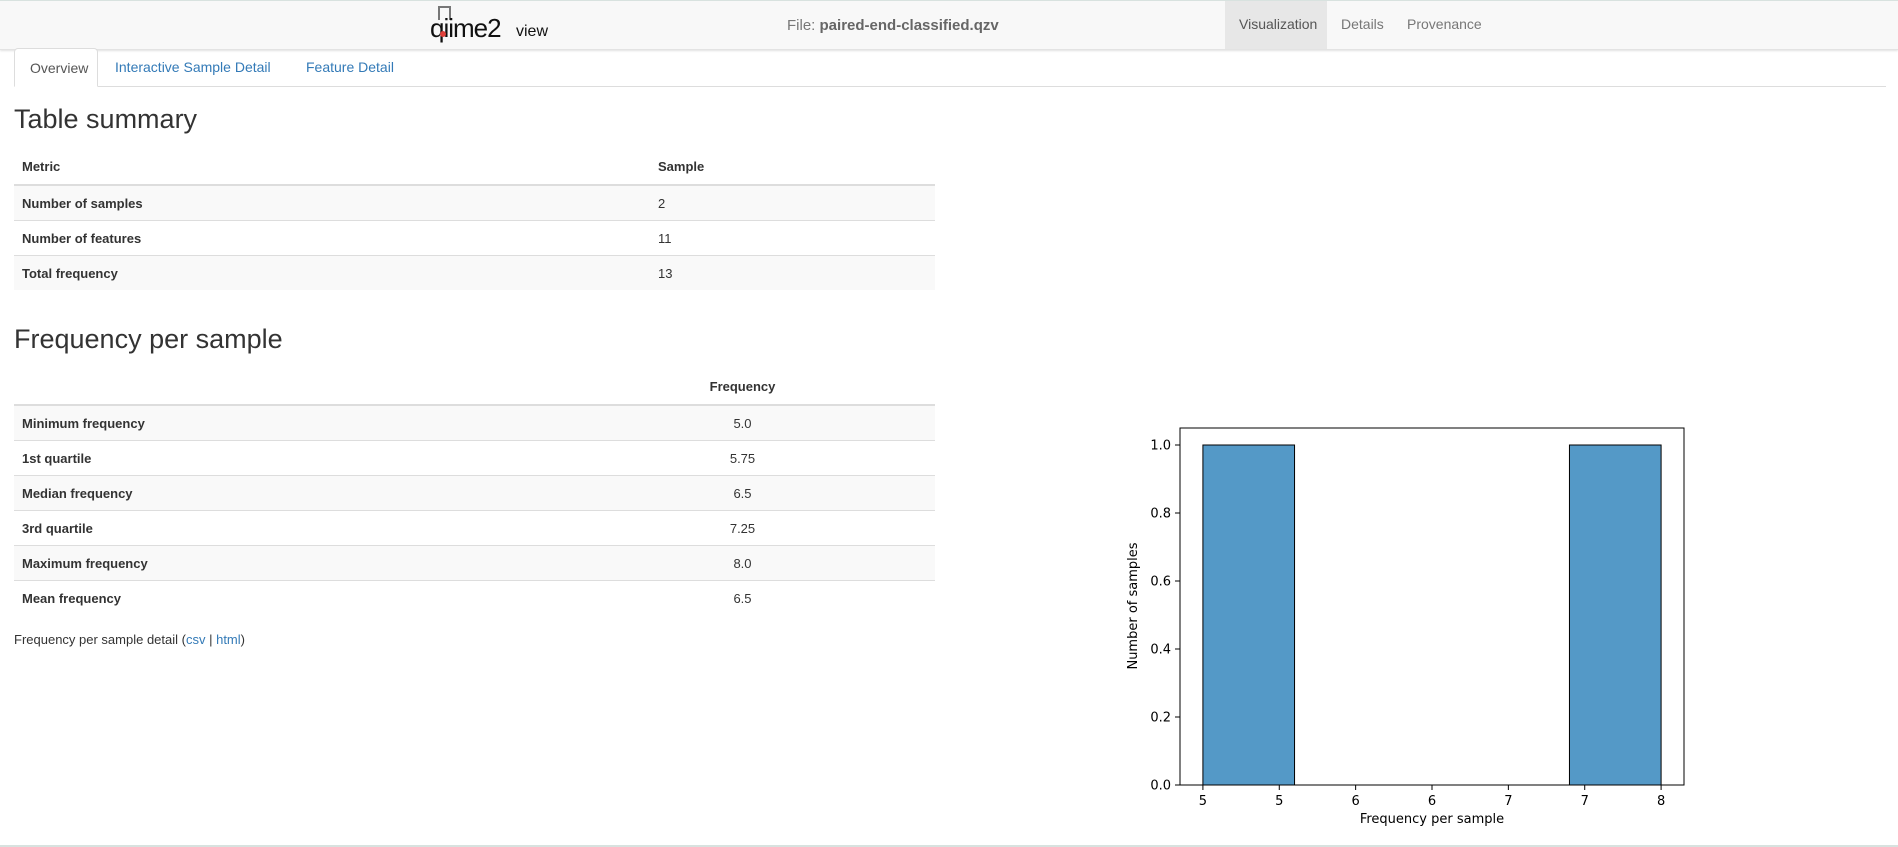 The width and height of the screenshot is (1898, 847). Describe the element at coordinates (193, 67) in the screenshot. I see `tab-interactive-sample-detail: Interactive Sample Detail` at that location.